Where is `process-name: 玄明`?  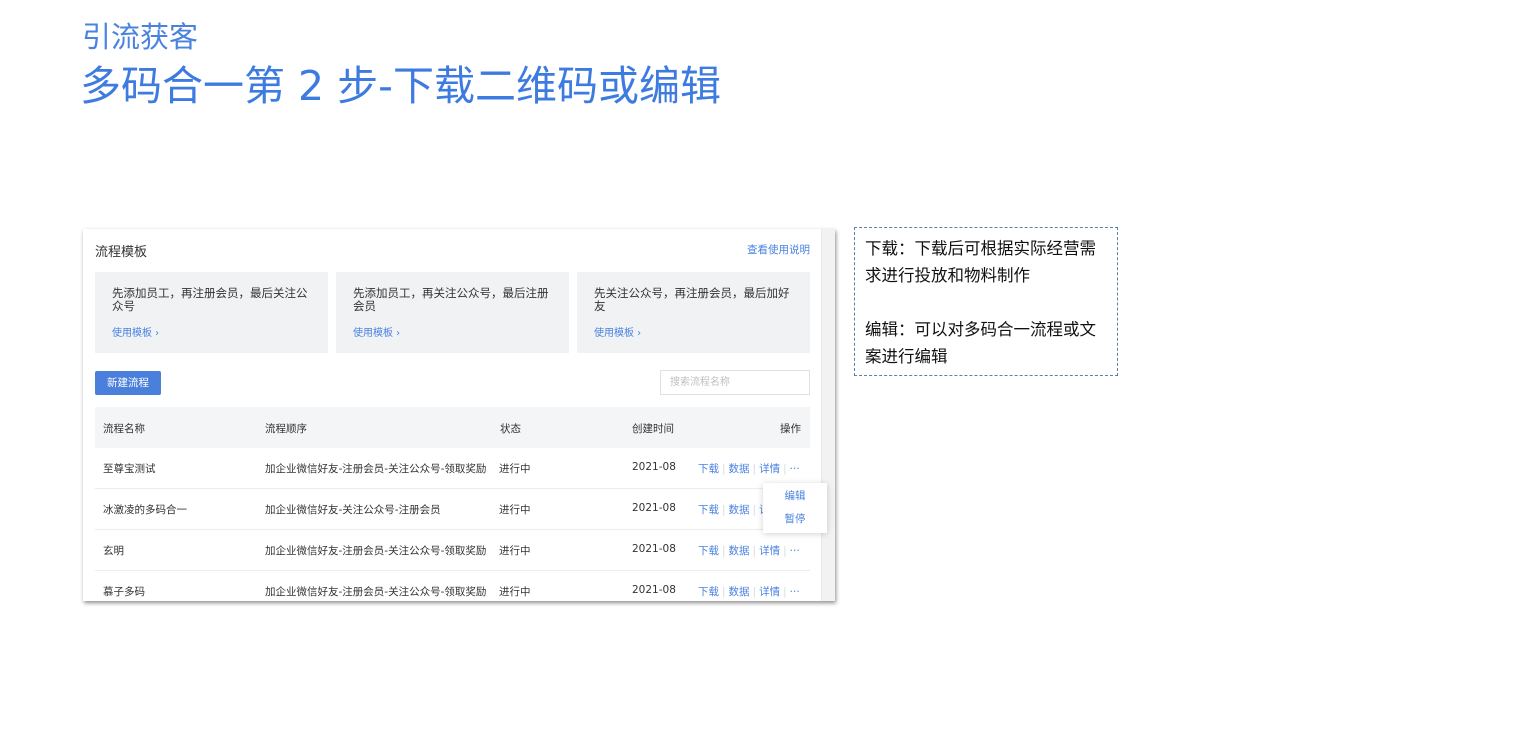
process-name: 玄明 is located at coordinates (113, 551).